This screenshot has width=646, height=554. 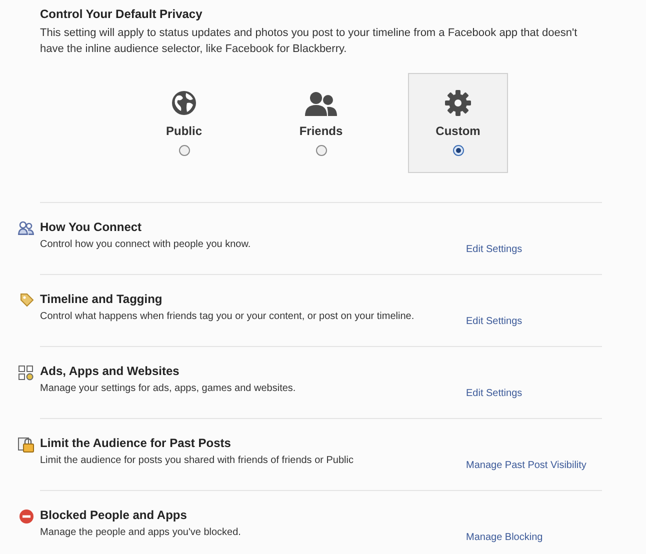 I want to click on tag-icon, so click(x=27, y=300).